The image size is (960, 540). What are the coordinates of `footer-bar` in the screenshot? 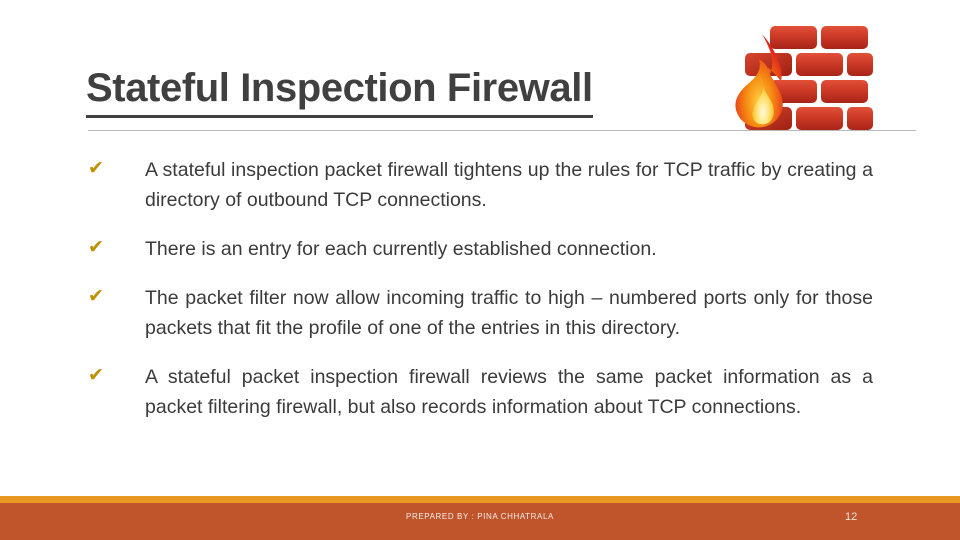 It's located at (480, 521).